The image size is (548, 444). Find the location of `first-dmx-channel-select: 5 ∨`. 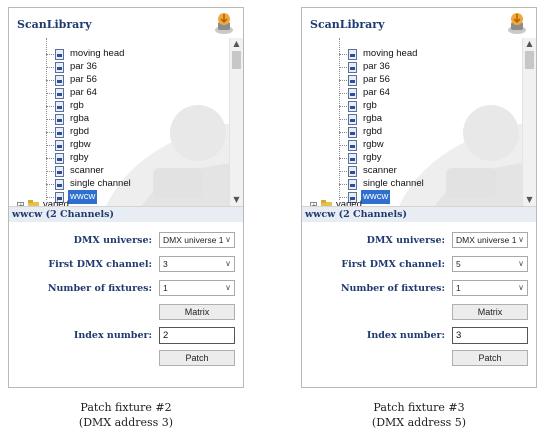

first-dmx-channel-select: 5 ∨ is located at coordinates (490, 264).